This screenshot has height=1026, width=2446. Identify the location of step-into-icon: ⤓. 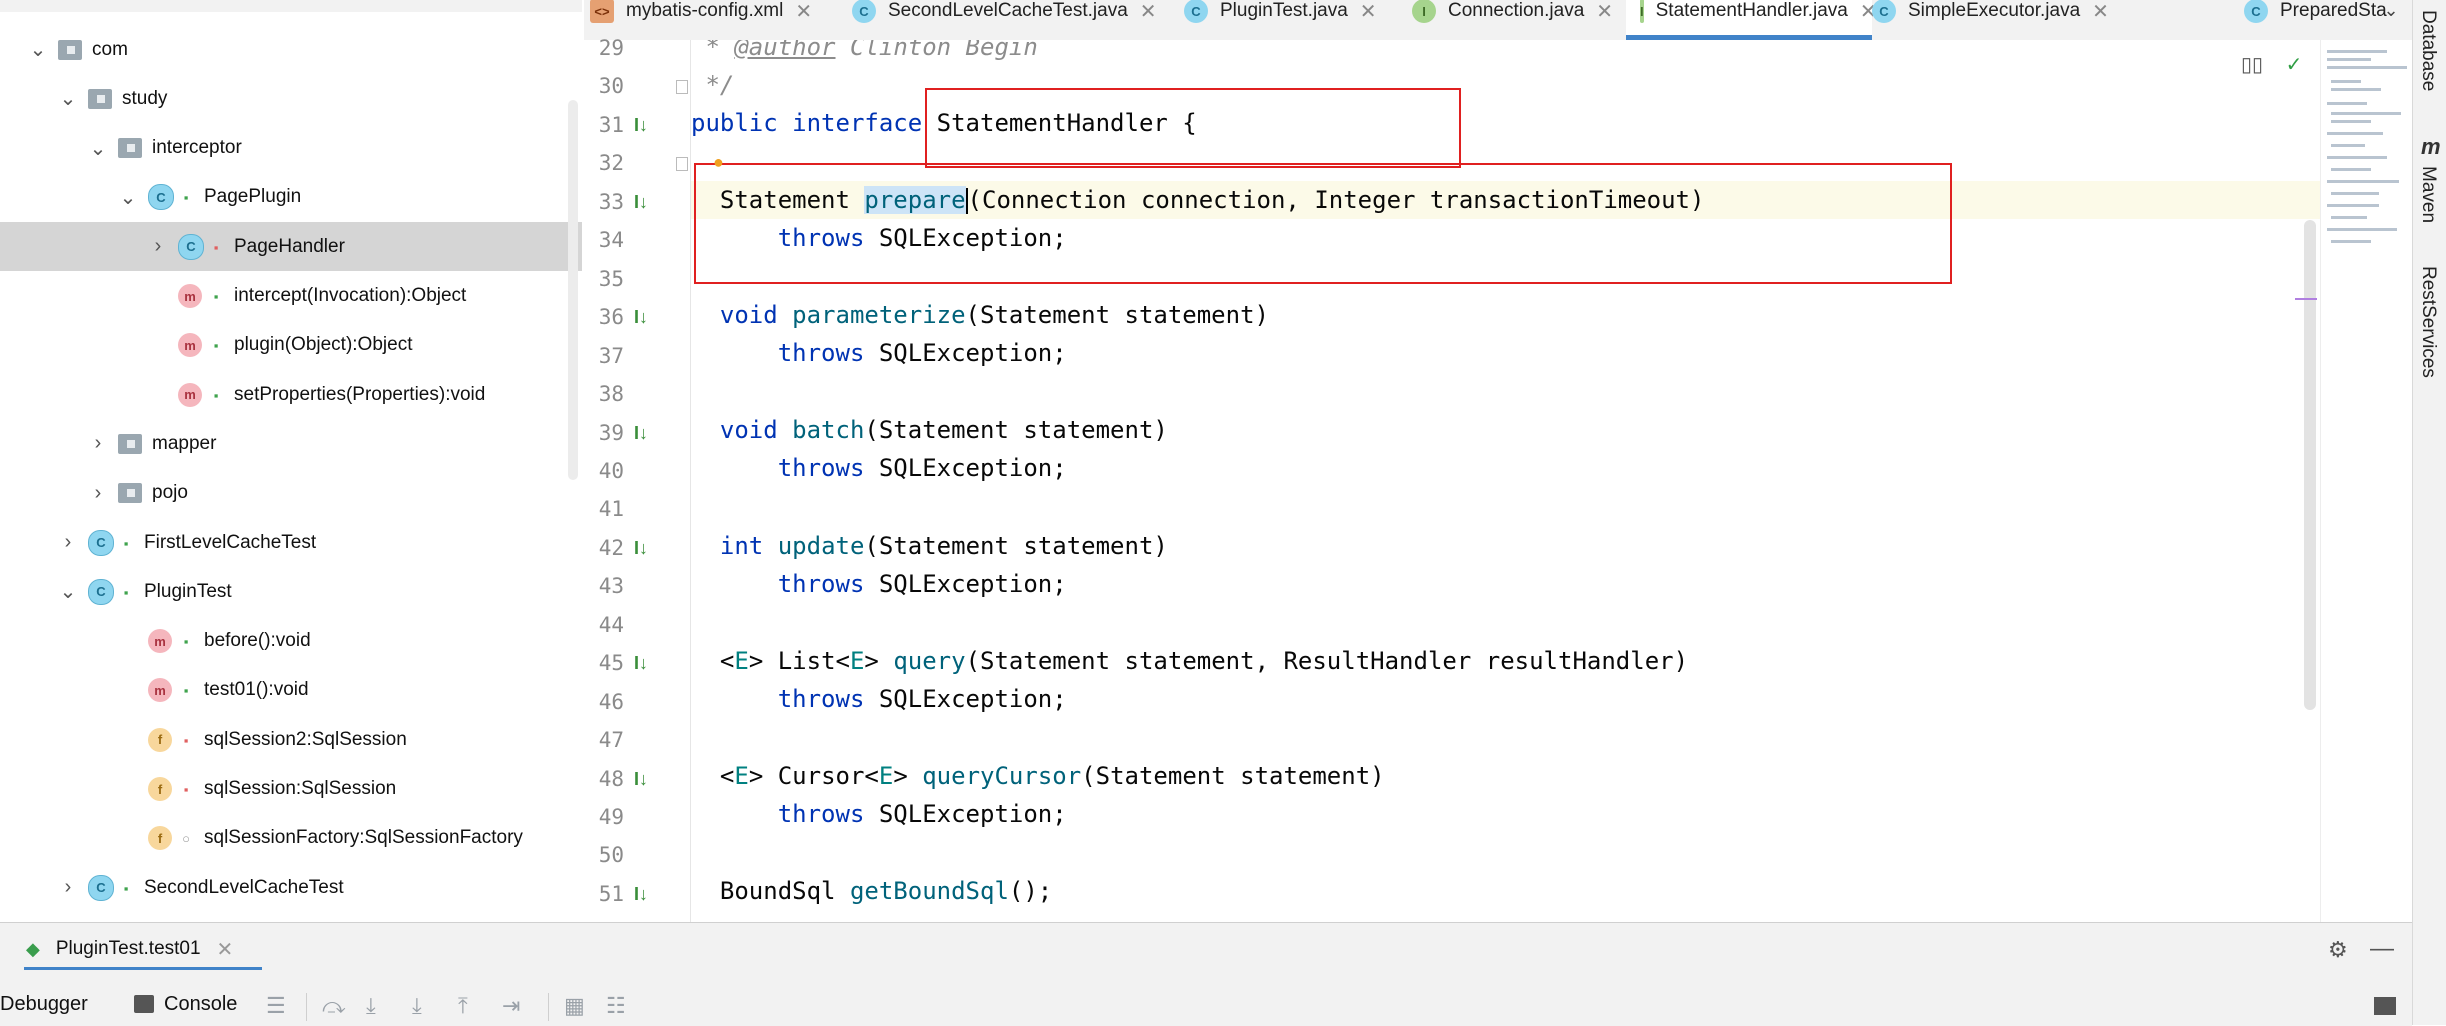
(371, 1006).